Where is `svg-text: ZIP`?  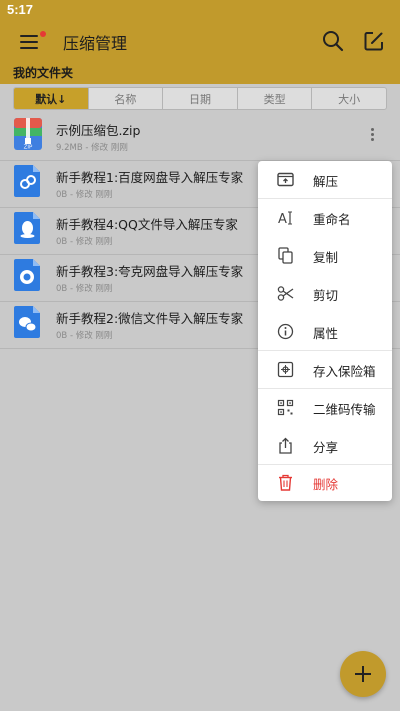
svg-text: ZIP is located at coordinates (28, 148).